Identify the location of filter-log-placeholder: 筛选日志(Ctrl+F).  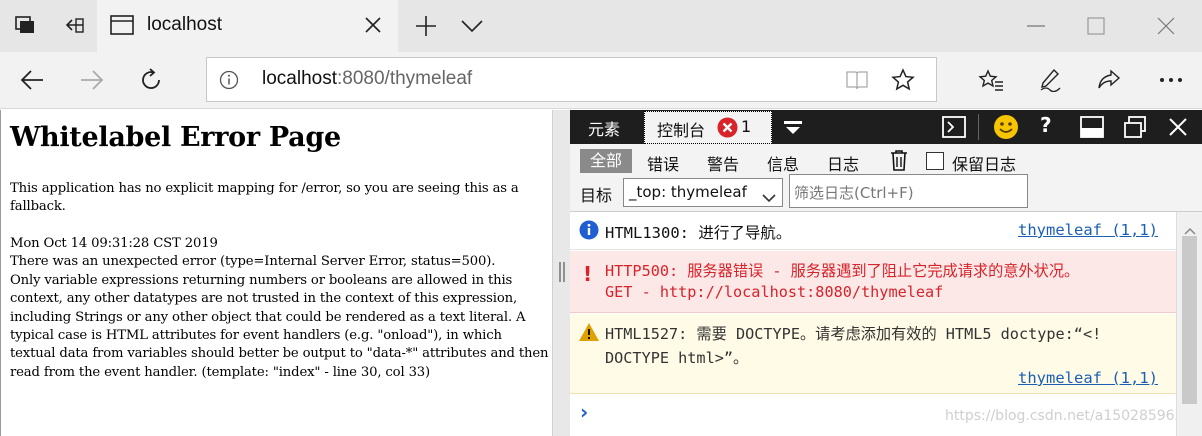
(854, 193).